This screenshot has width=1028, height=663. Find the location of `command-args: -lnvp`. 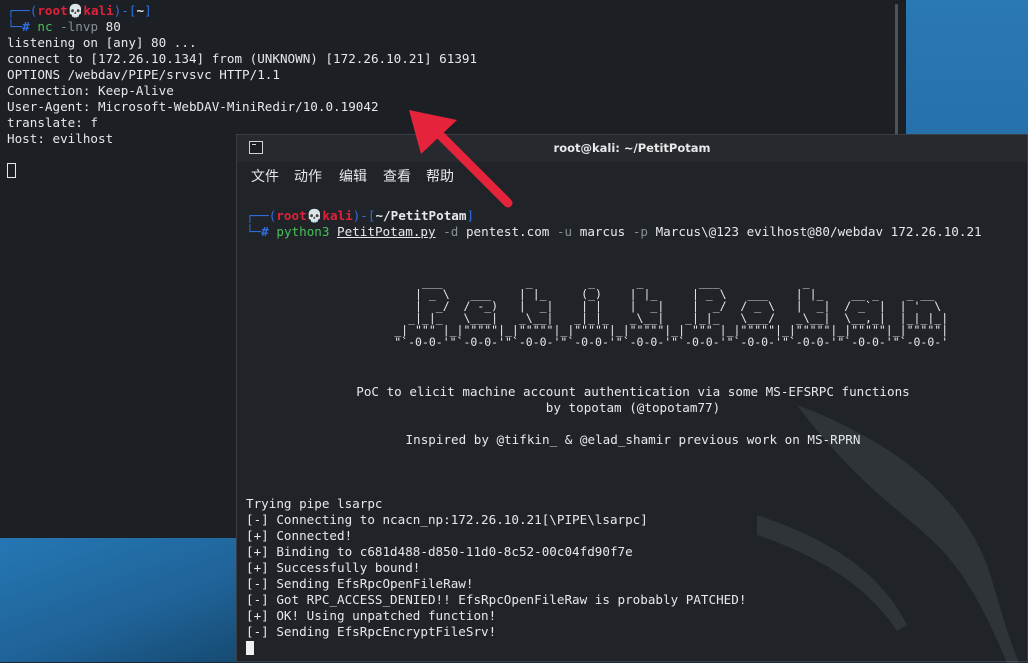

command-args: -lnvp is located at coordinates (79, 26).